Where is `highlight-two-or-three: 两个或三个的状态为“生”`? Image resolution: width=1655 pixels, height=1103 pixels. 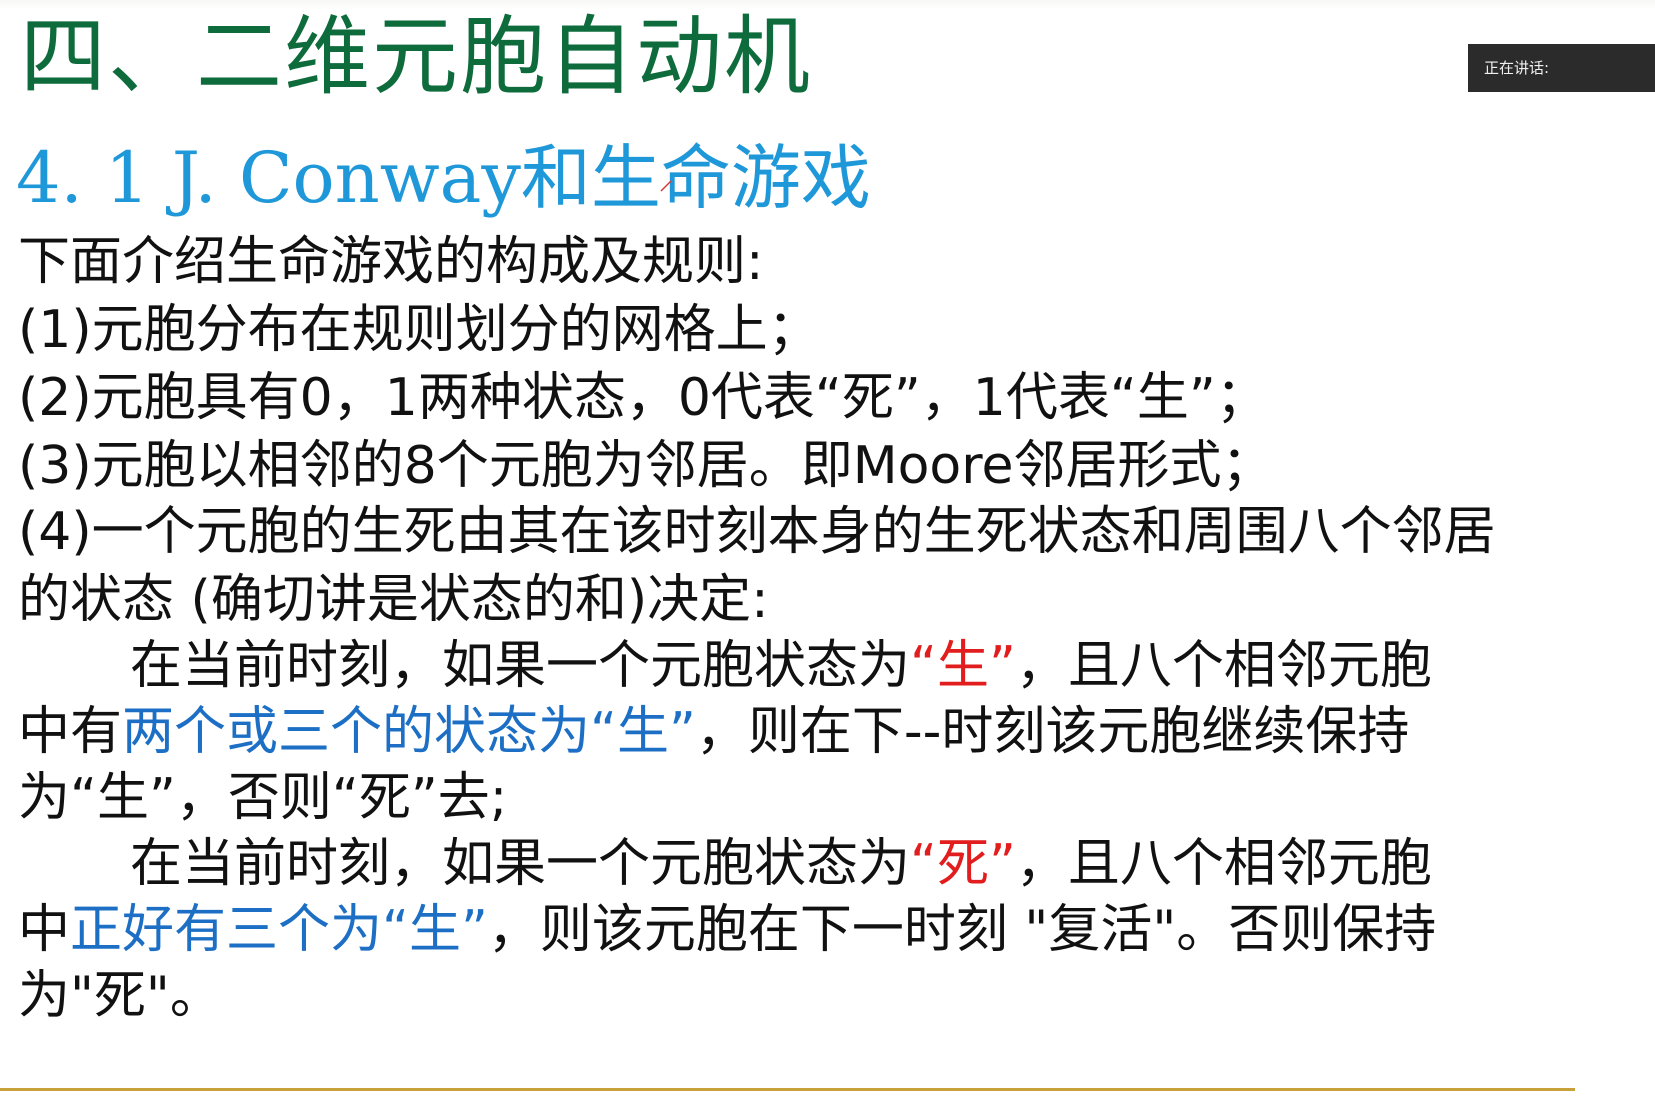
highlight-two-or-three: 两个或三个的状态为“生” is located at coordinates (409, 732).